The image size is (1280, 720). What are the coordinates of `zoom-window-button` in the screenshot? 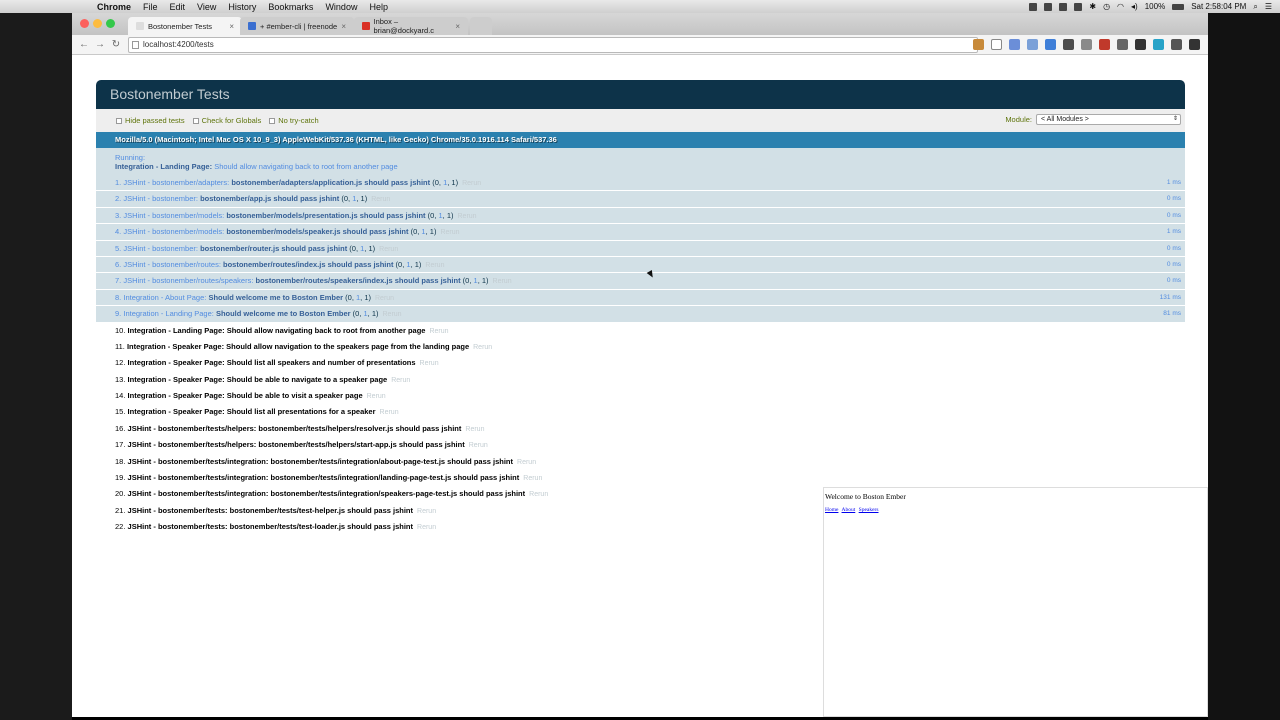 It's located at (110, 23).